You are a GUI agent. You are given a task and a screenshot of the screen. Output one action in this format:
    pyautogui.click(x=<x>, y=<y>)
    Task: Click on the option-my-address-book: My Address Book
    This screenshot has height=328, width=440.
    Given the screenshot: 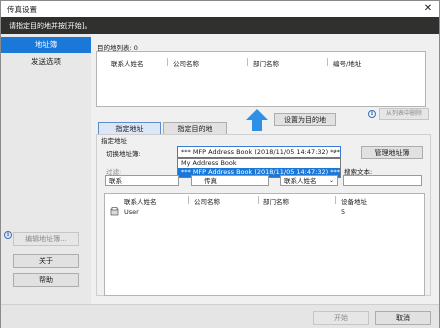 What is the action you would take?
    pyautogui.click(x=259, y=163)
    